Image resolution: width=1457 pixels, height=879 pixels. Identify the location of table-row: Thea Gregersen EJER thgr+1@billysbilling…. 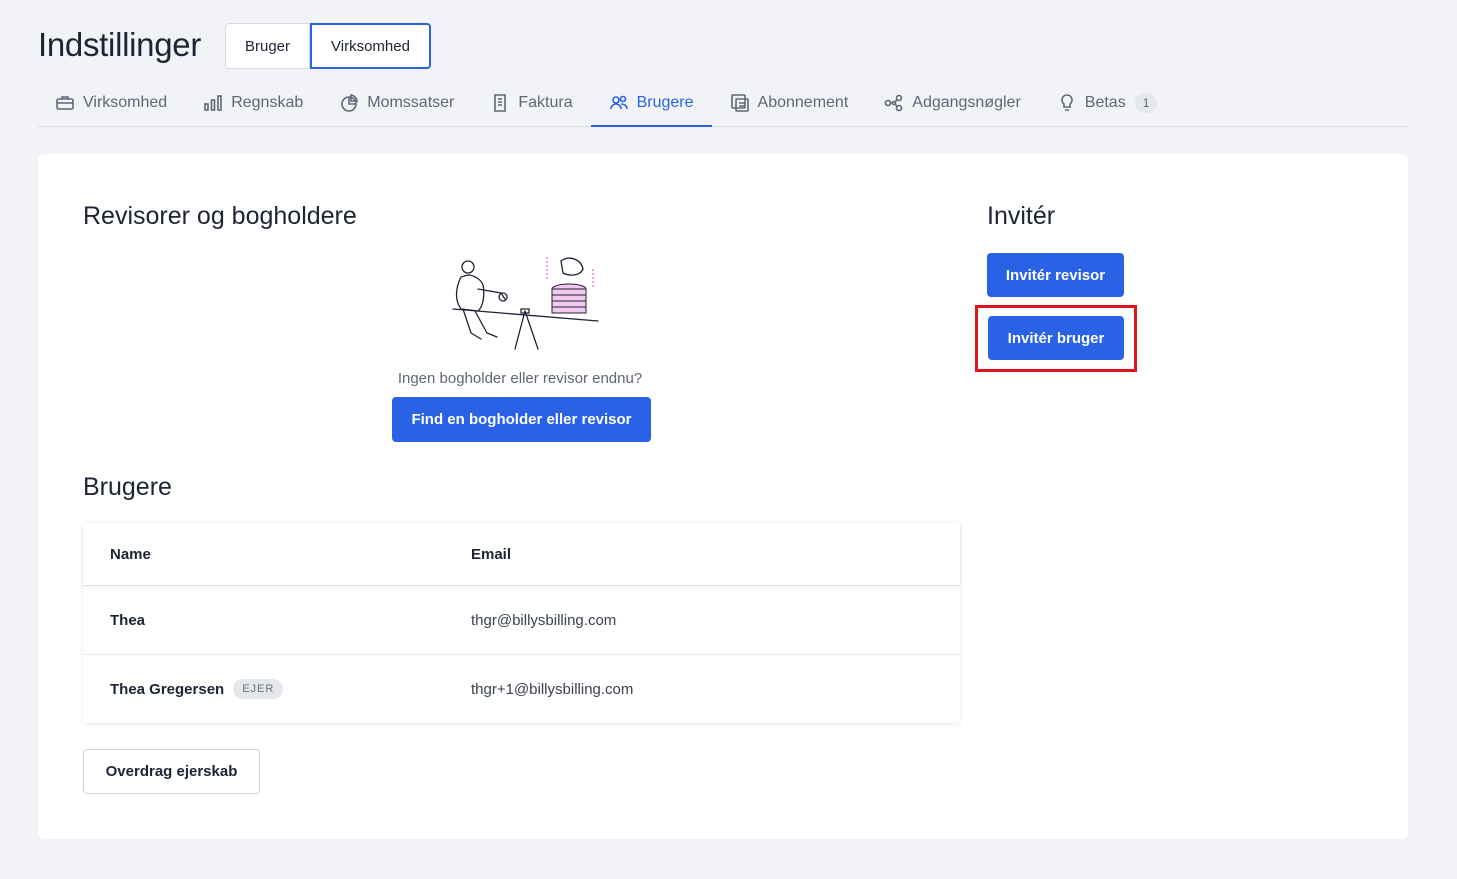
(521, 688).